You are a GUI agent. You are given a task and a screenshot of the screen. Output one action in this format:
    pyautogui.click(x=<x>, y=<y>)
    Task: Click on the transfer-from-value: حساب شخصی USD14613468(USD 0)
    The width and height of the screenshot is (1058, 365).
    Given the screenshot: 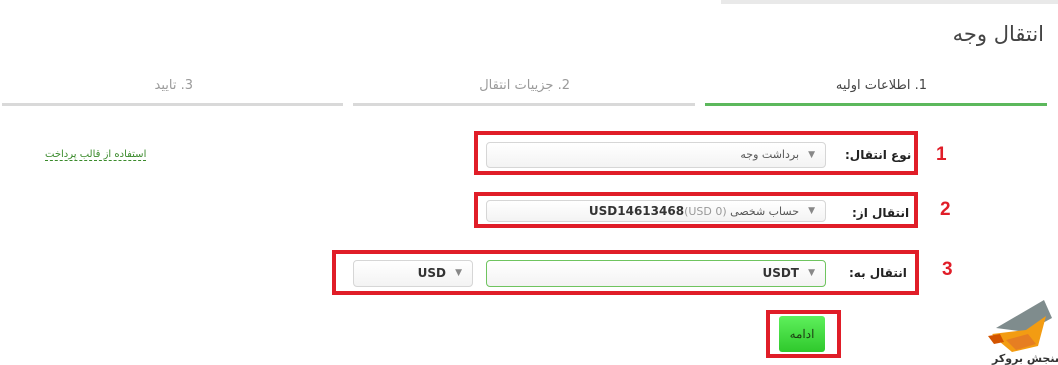 What is the action you would take?
    pyautogui.click(x=694, y=211)
    